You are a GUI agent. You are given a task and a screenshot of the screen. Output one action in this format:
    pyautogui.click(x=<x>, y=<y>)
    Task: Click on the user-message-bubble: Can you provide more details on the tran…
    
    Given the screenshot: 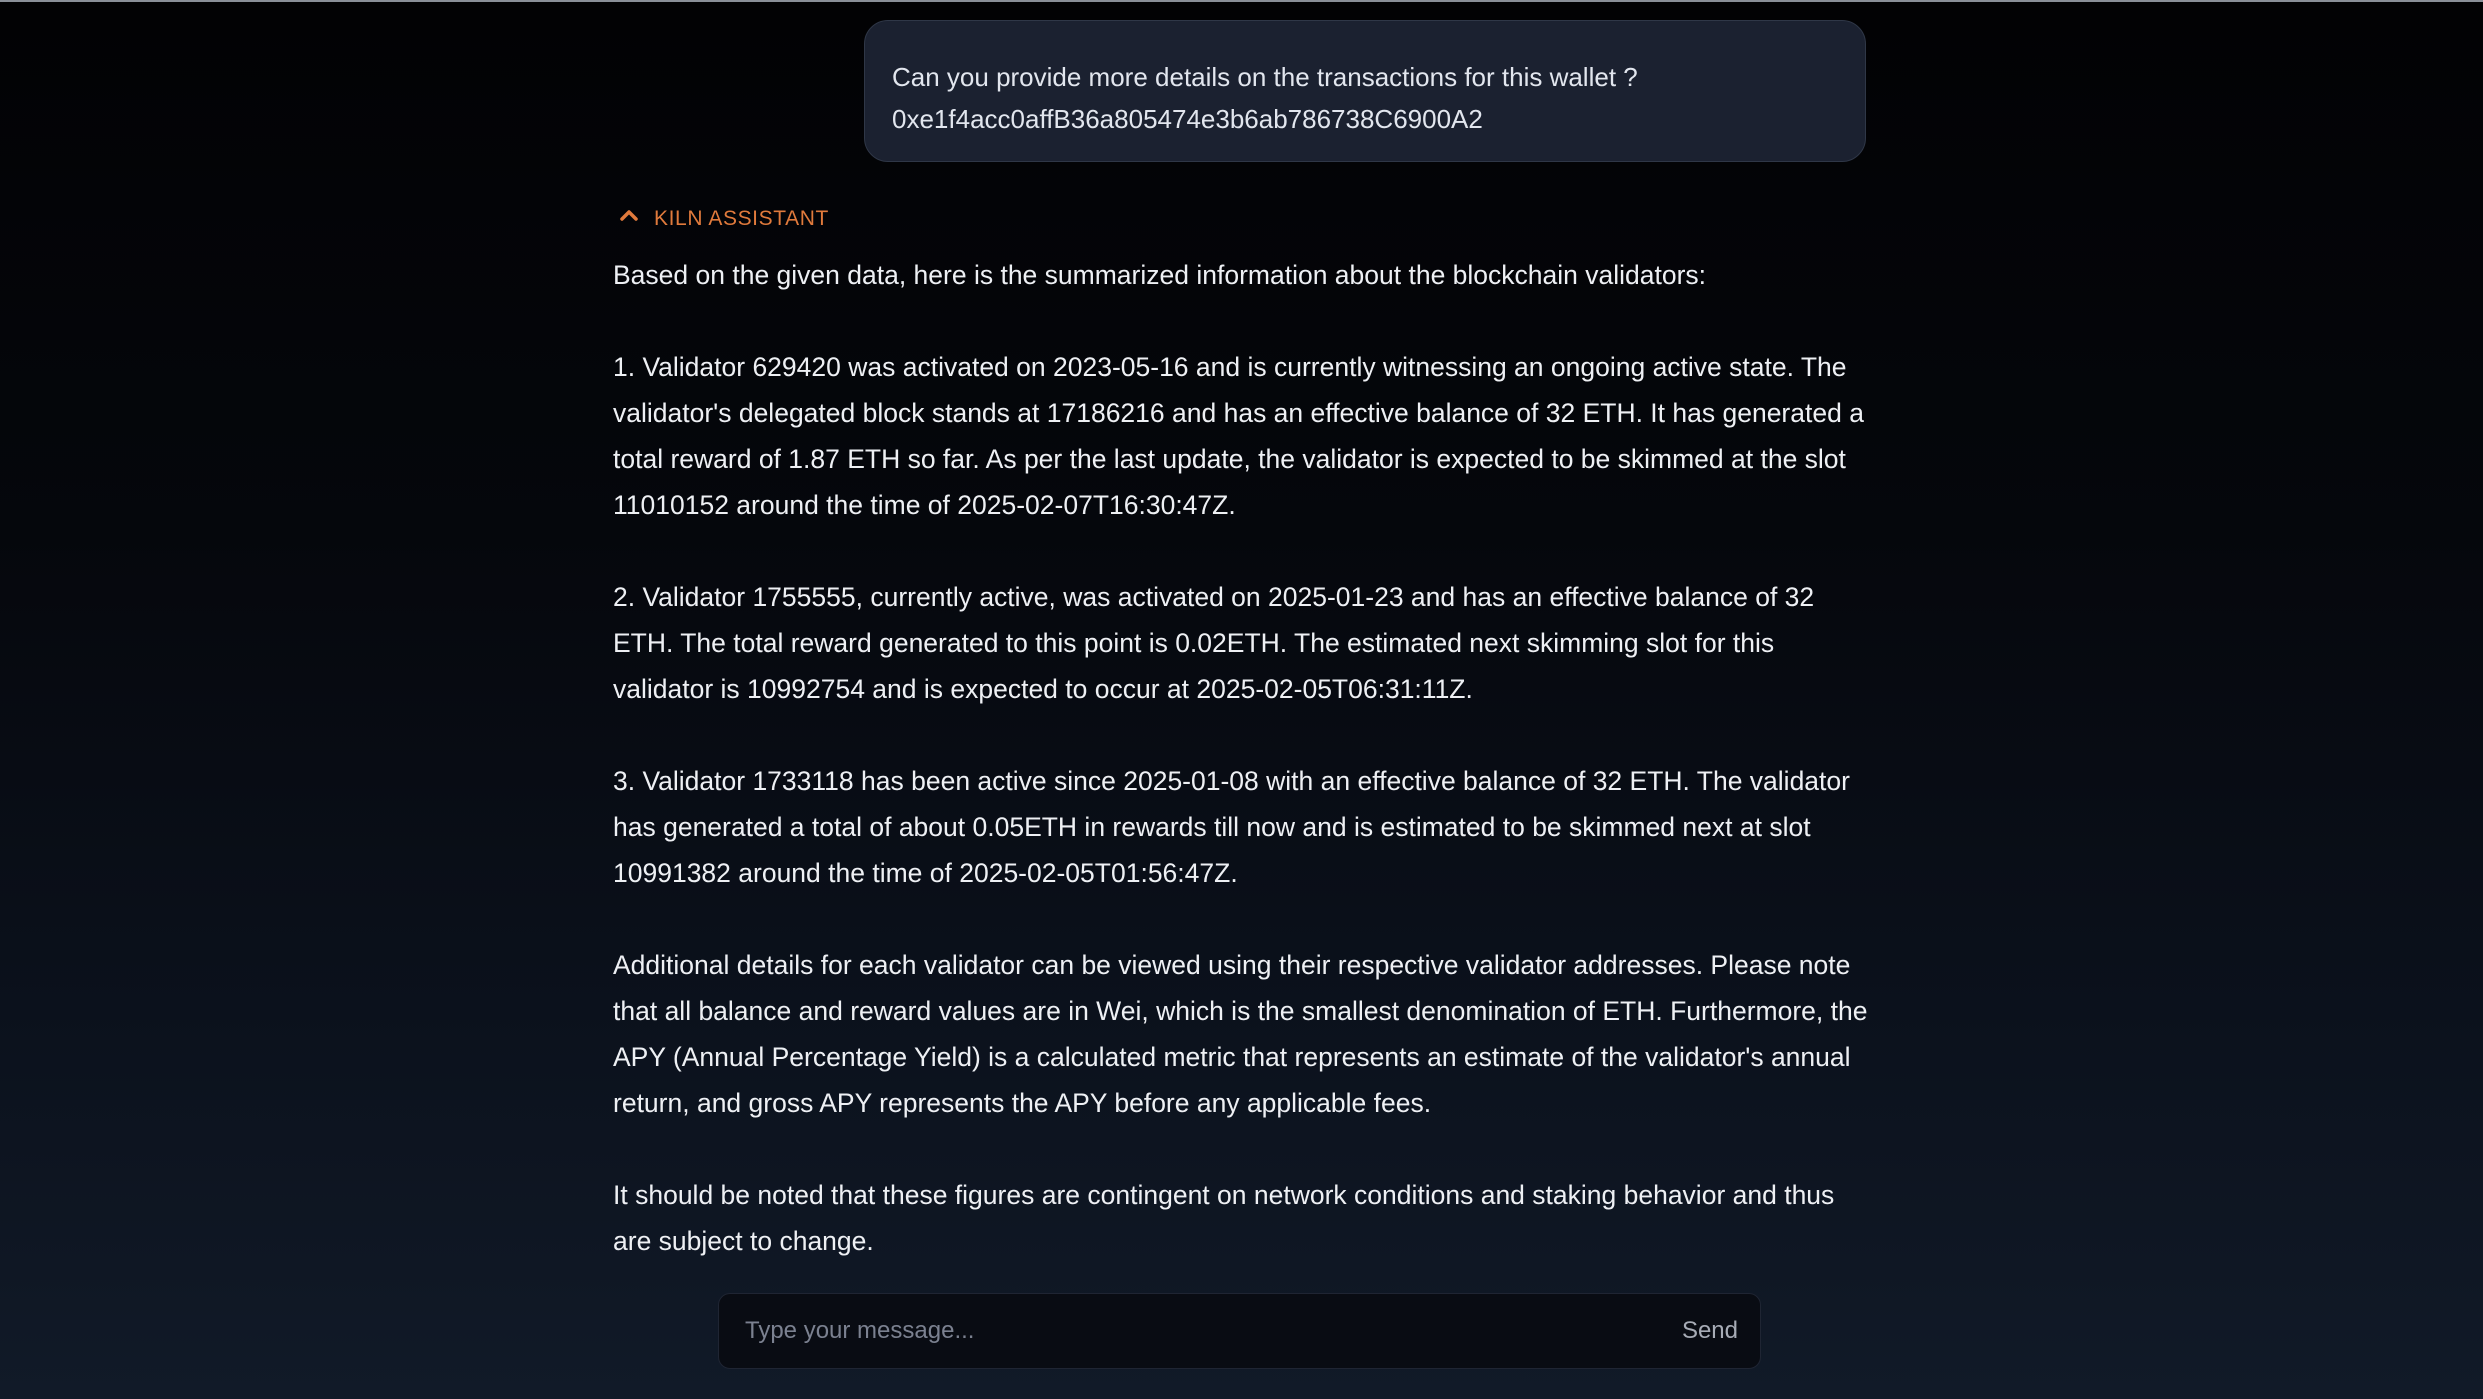 What is the action you would take?
    pyautogui.click(x=1365, y=91)
    